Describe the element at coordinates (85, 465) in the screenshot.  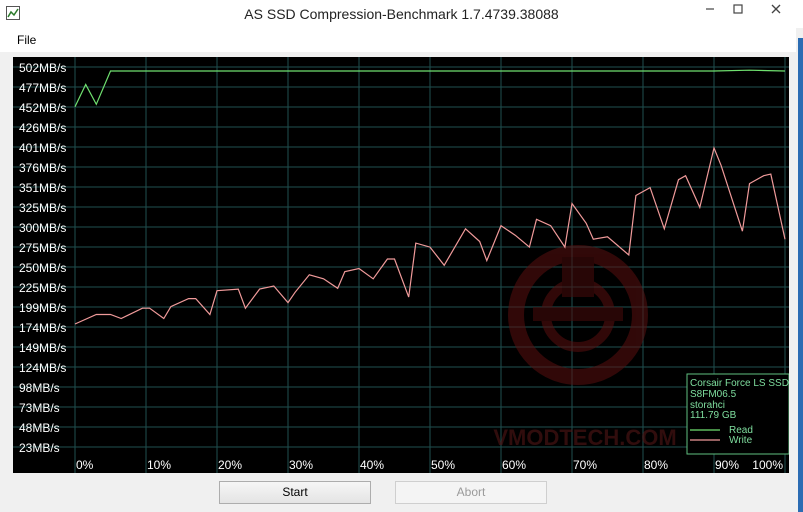
I see `x-tick-label: 0%` at that location.